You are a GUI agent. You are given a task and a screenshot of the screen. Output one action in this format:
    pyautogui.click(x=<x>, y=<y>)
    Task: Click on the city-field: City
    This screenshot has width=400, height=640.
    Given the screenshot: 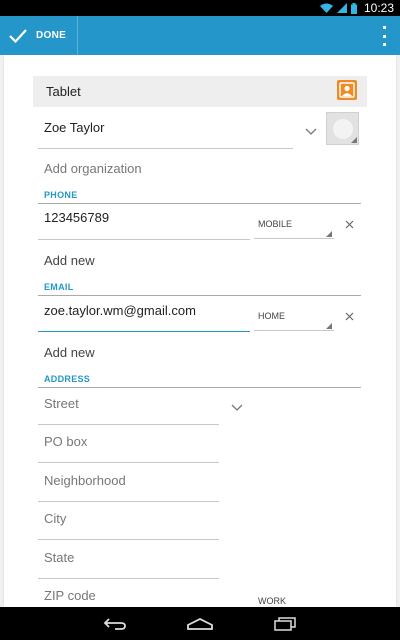 What is the action you would take?
    pyautogui.click(x=55, y=518)
    